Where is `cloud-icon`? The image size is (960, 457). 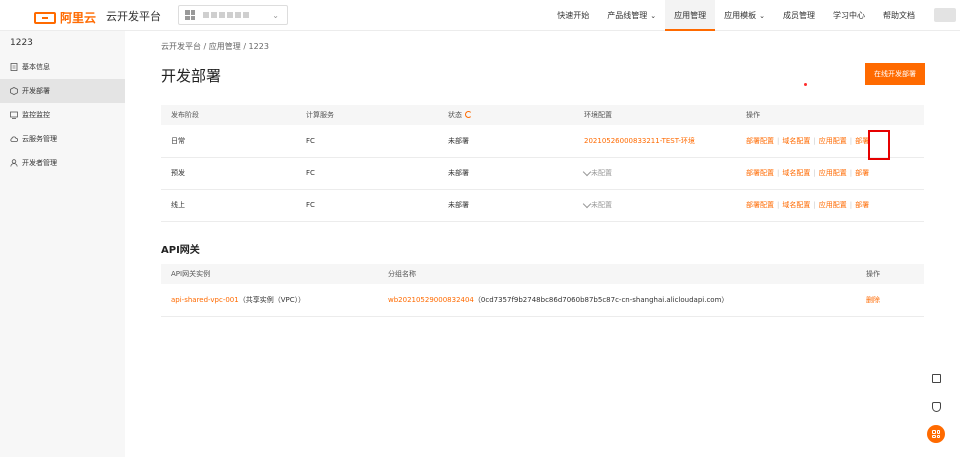 cloud-icon is located at coordinates (14, 139).